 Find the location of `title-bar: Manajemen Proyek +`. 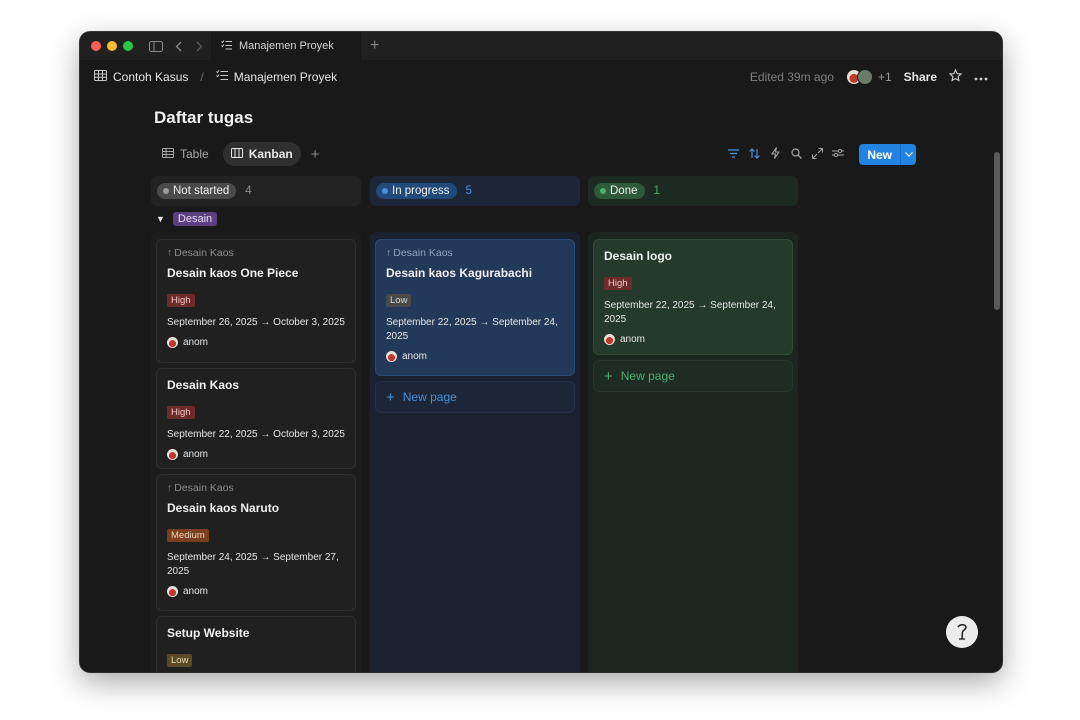

title-bar: Manajemen Proyek + is located at coordinates (541, 46).